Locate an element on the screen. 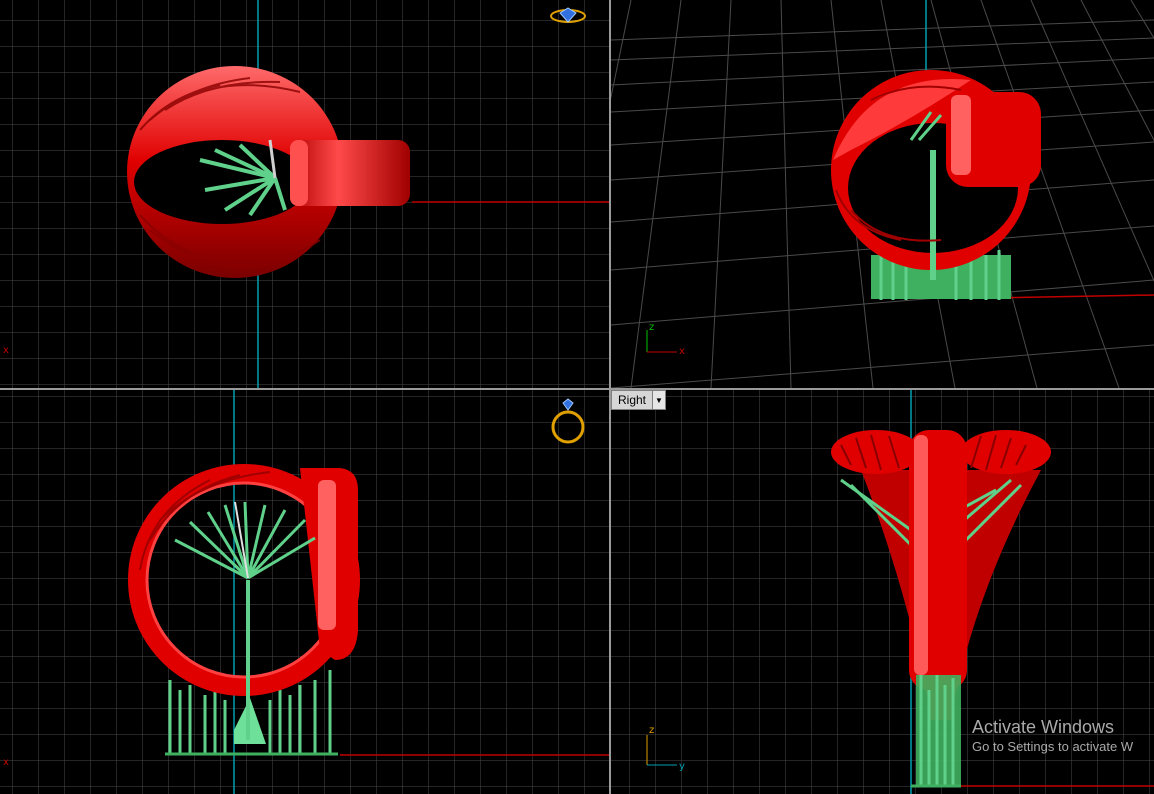 The width and height of the screenshot is (1154, 794). watermark-subtitle: Go to Settings to activate W is located at coordinates (1053, 746).